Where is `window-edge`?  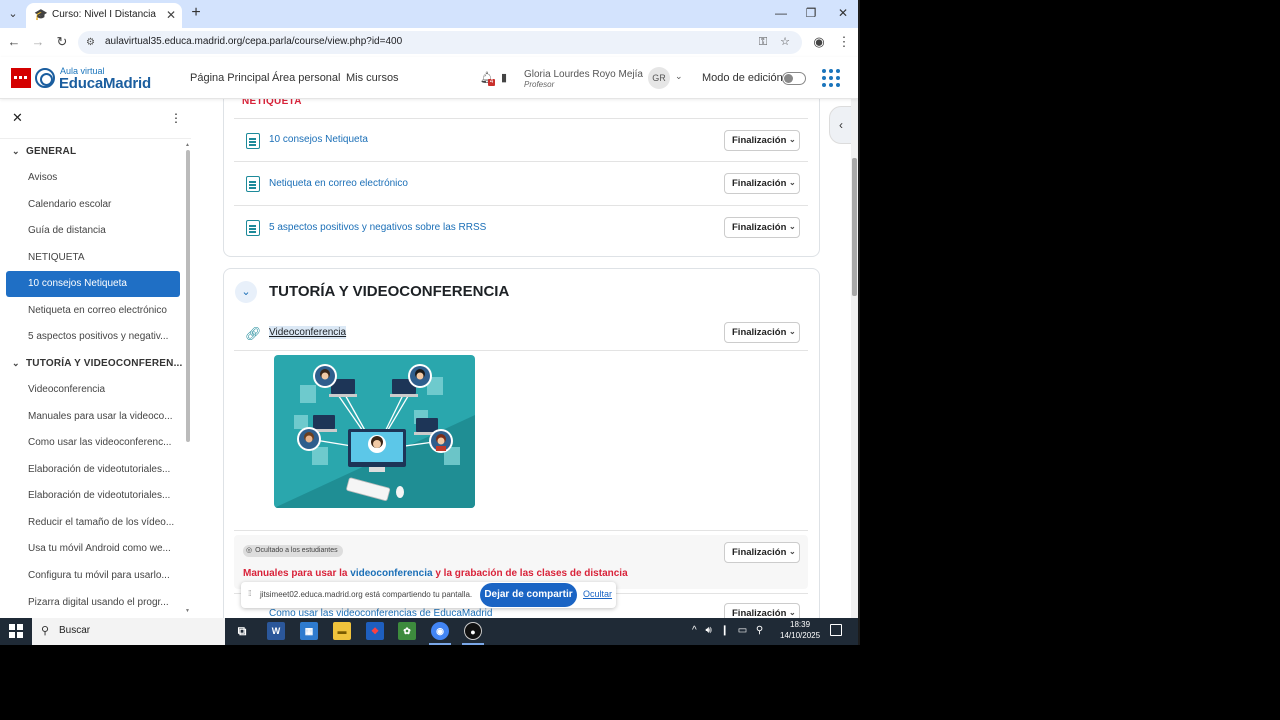
window-edge is located at coordinates (859, 322).